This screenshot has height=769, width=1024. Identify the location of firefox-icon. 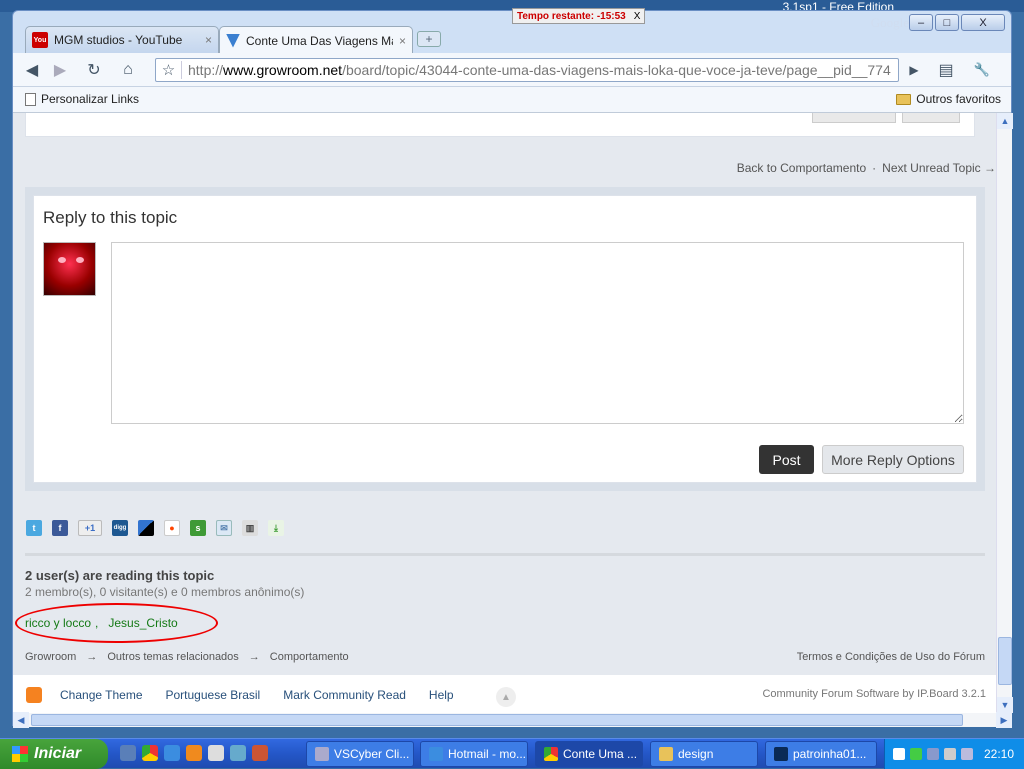
(194, 753).